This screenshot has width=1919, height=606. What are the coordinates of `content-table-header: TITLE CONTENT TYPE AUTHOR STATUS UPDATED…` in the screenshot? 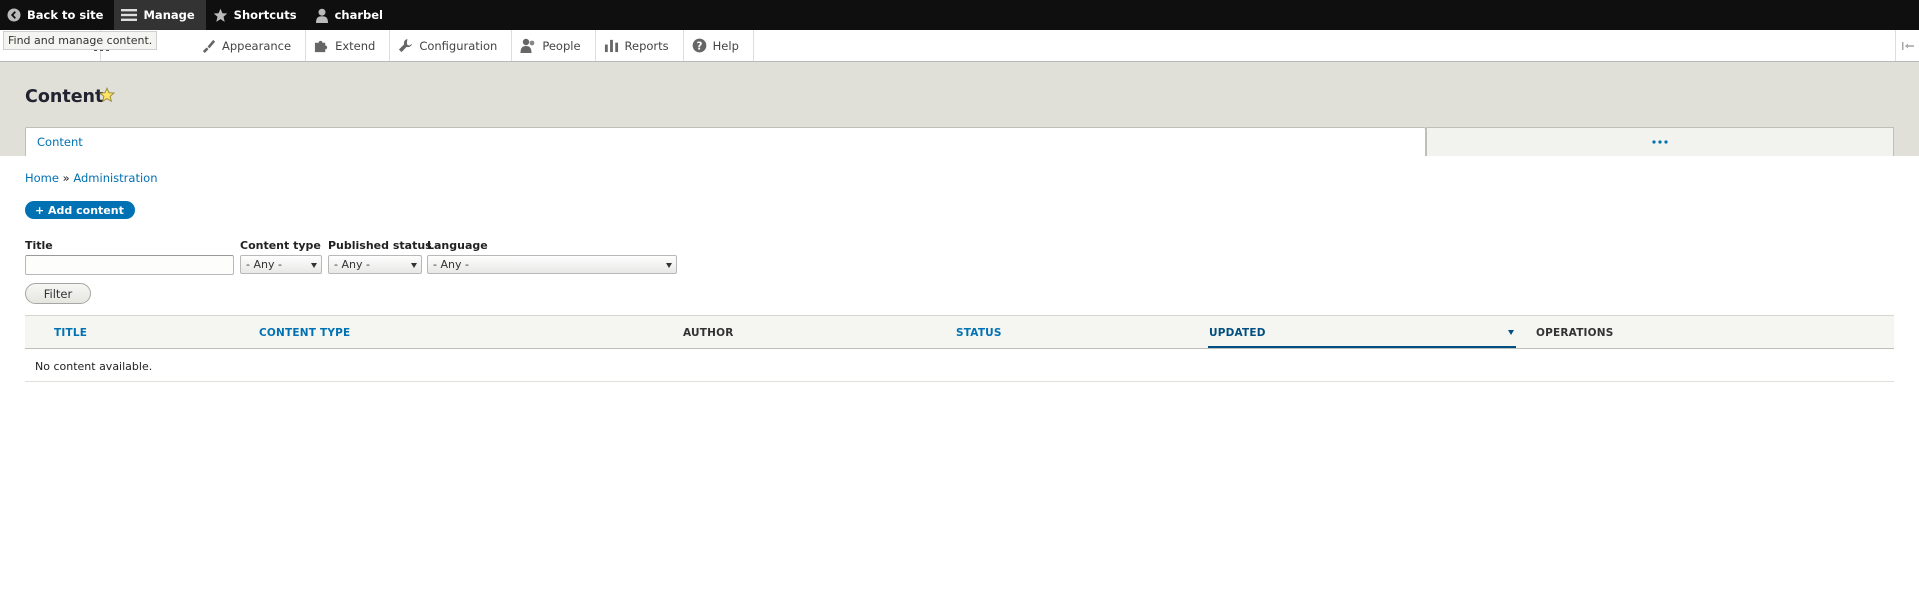 It's located at (959, 332).